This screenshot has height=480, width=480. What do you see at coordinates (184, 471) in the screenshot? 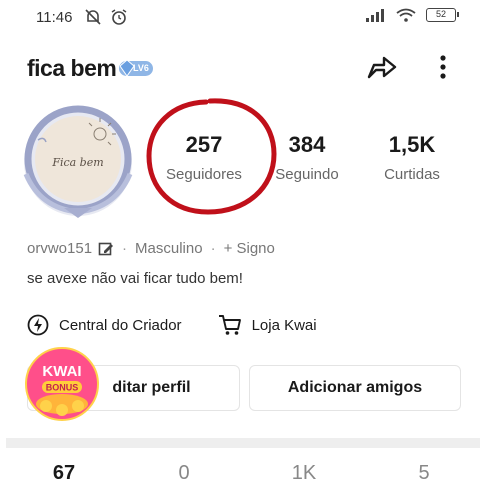
I see `tab-count: 0` at bounding box center [184, 471].